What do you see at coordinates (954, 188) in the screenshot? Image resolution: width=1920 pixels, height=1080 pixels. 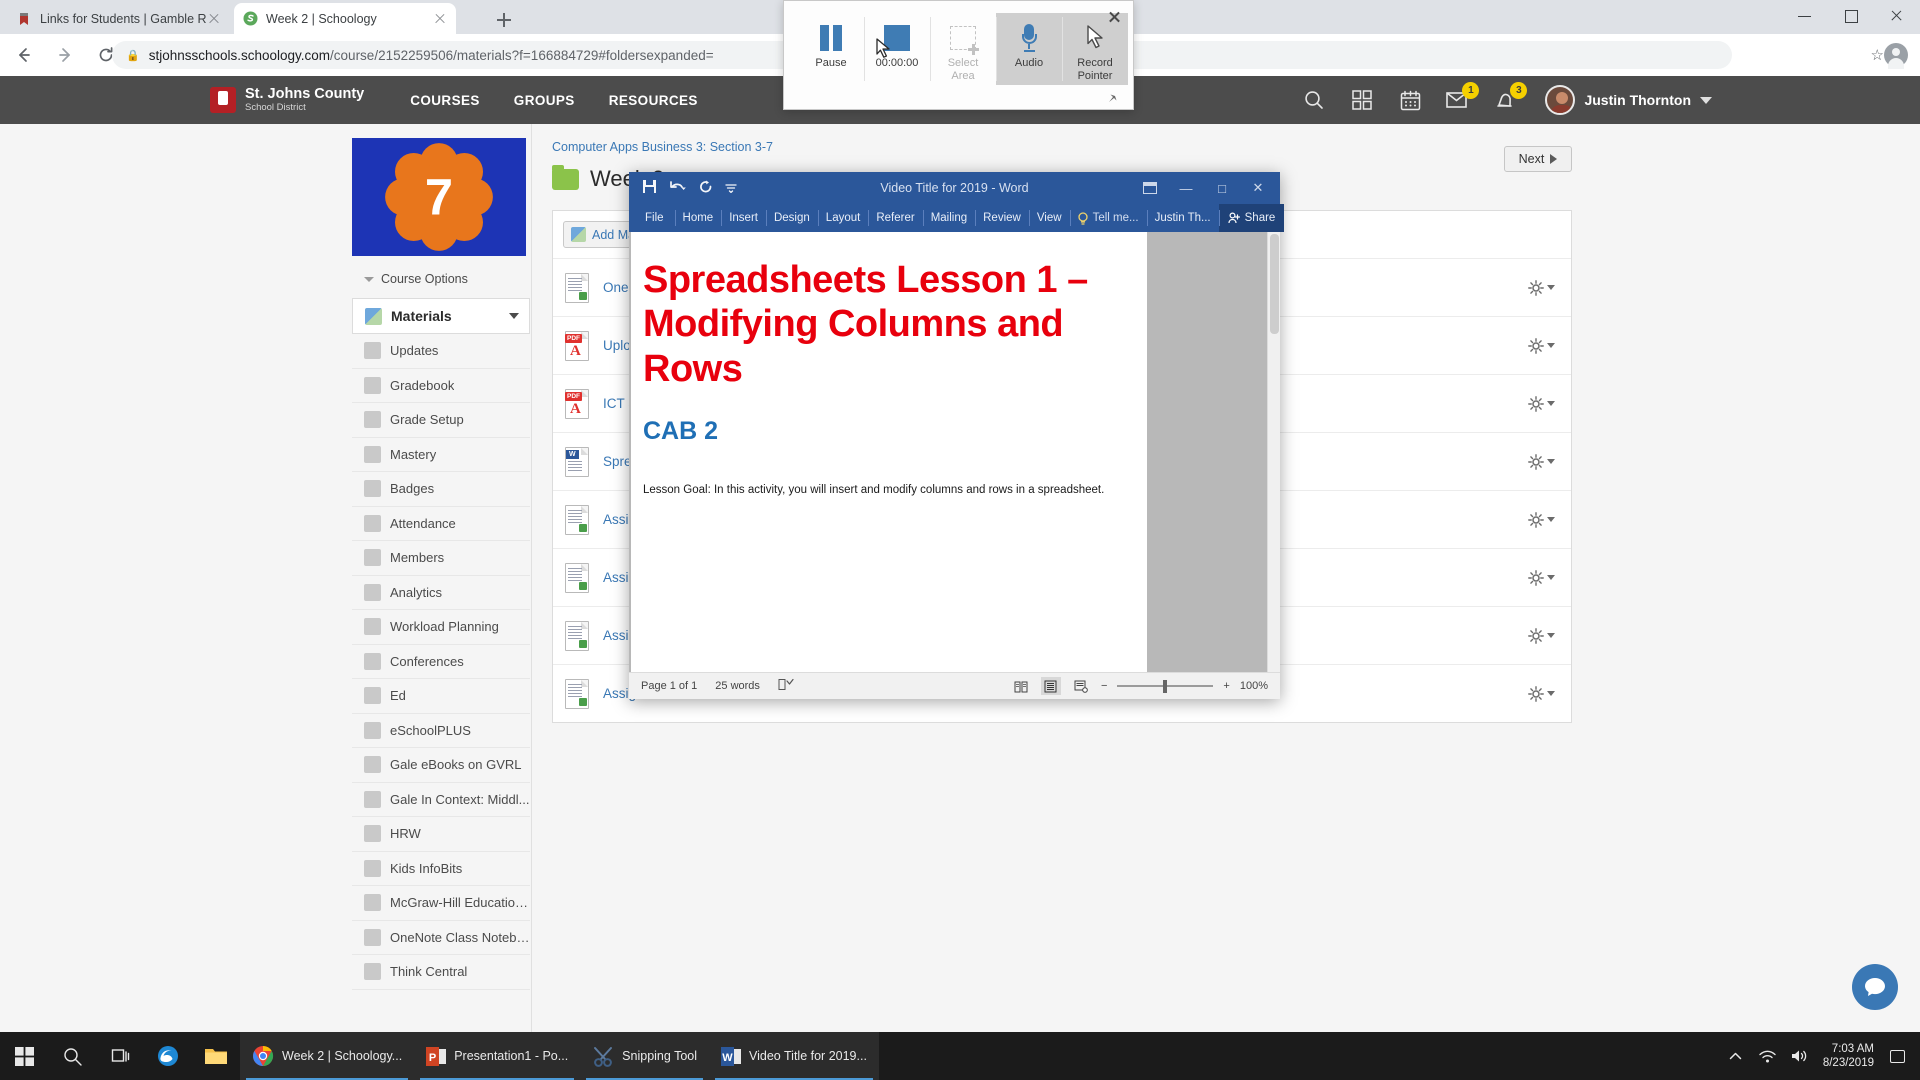 I see `word-title-bar: Video Title for 2019 - Word — □ ✕` at bounding box center [954, 188].